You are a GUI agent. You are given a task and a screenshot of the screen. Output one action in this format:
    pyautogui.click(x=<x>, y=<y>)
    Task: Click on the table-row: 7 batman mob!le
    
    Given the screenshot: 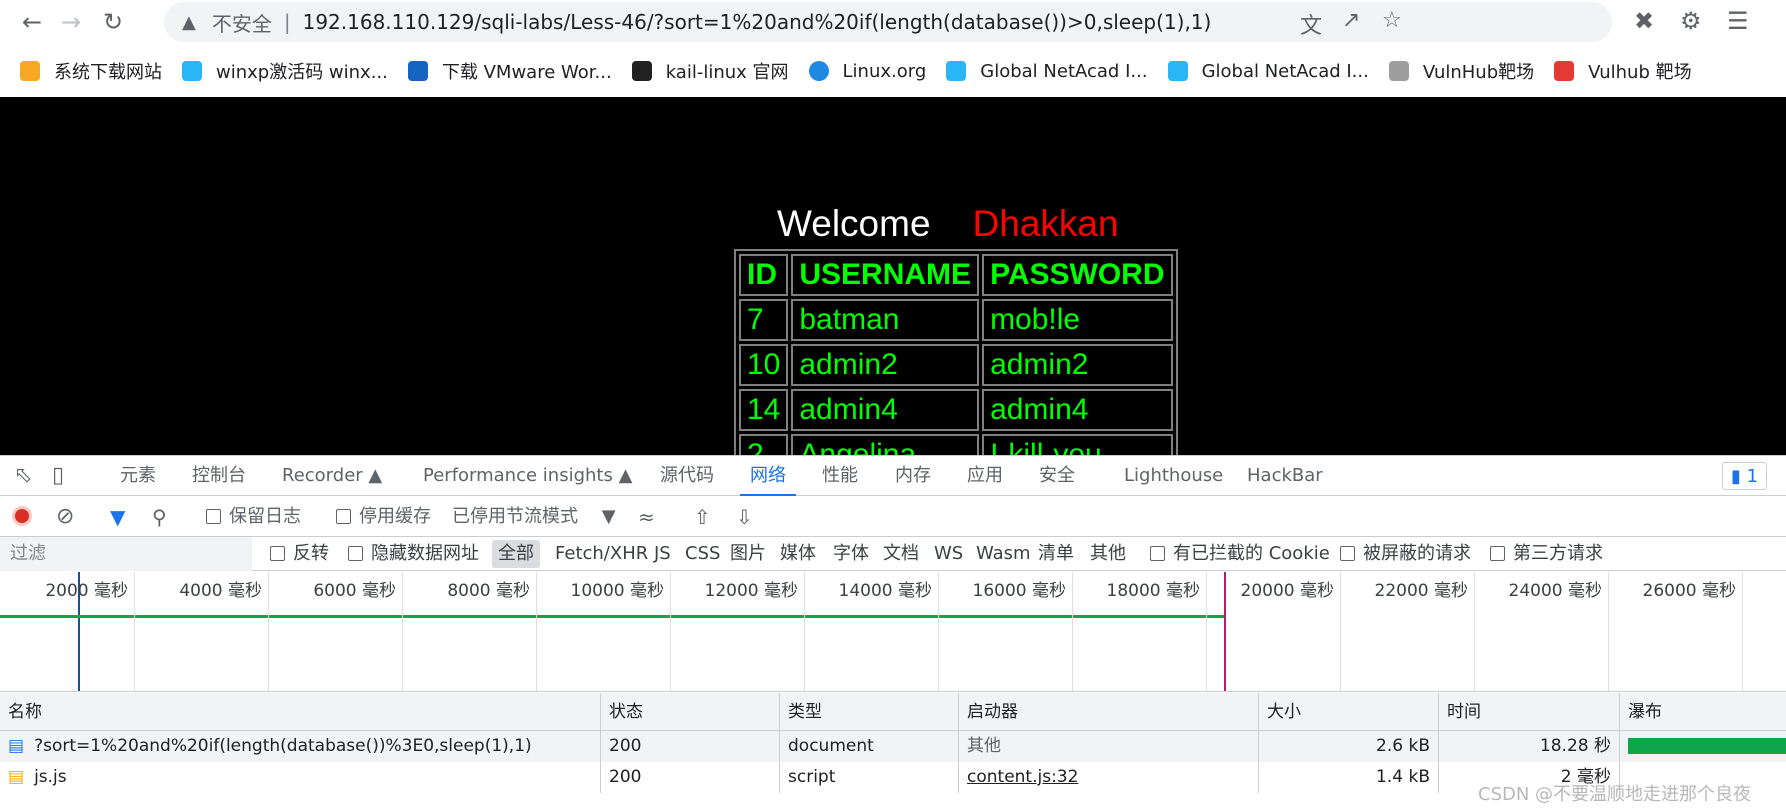 What is the action you would take?
    pyautogui.click(x=956, y=320)
    